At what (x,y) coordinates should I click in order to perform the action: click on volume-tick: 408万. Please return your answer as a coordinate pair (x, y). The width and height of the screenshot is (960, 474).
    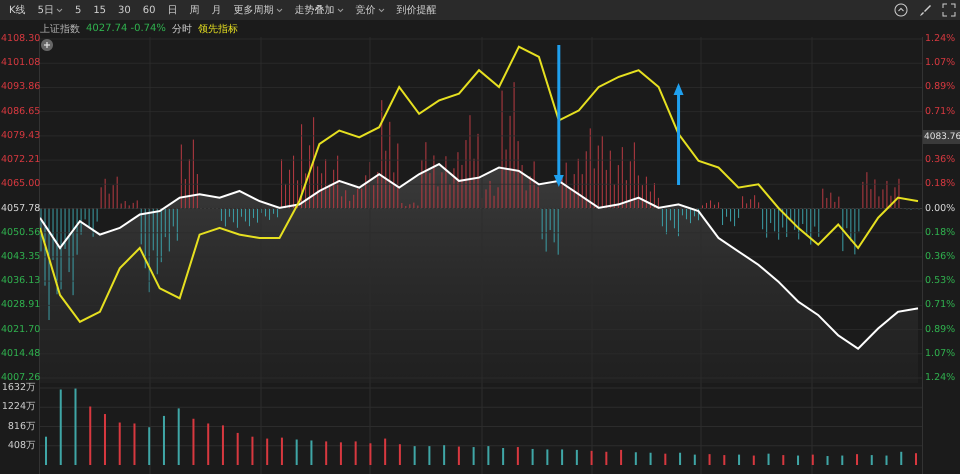
    Looking at the image, I should click on (22, 445).